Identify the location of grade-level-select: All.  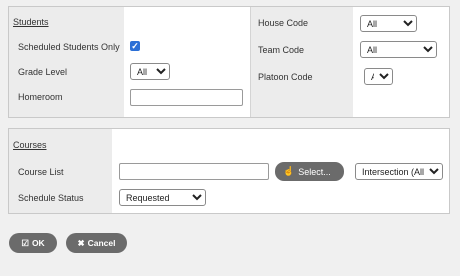
(150, 71).